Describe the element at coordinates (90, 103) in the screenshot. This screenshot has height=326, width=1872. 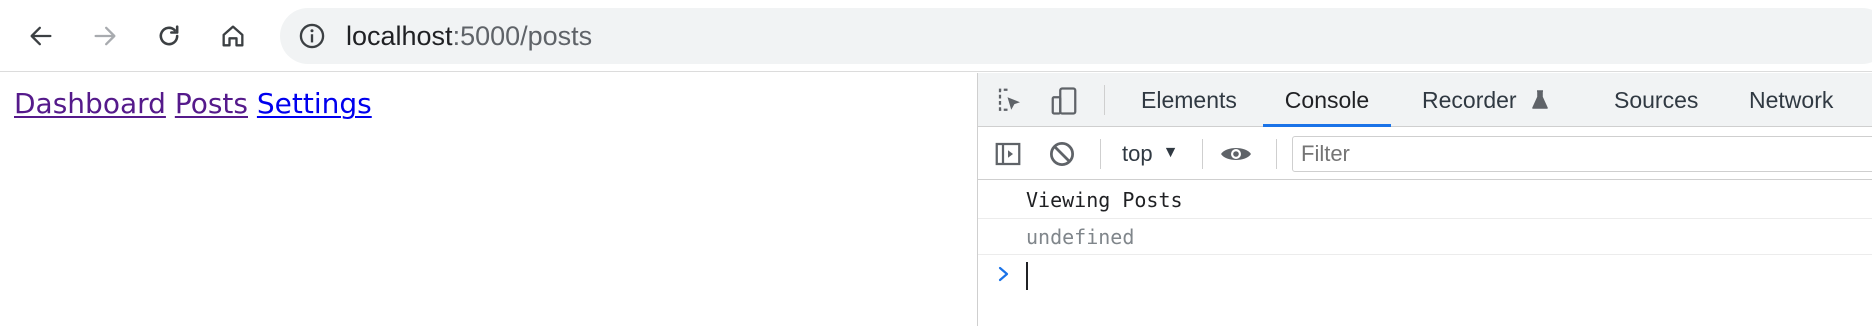
I see `dashboard-link: Dashboard` at that location.